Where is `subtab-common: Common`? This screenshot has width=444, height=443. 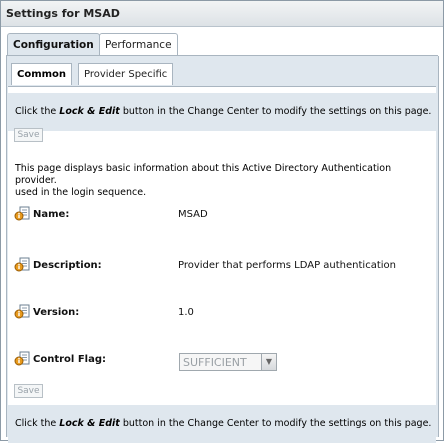
subtab-common: Common is located at coordinates (42, 74).